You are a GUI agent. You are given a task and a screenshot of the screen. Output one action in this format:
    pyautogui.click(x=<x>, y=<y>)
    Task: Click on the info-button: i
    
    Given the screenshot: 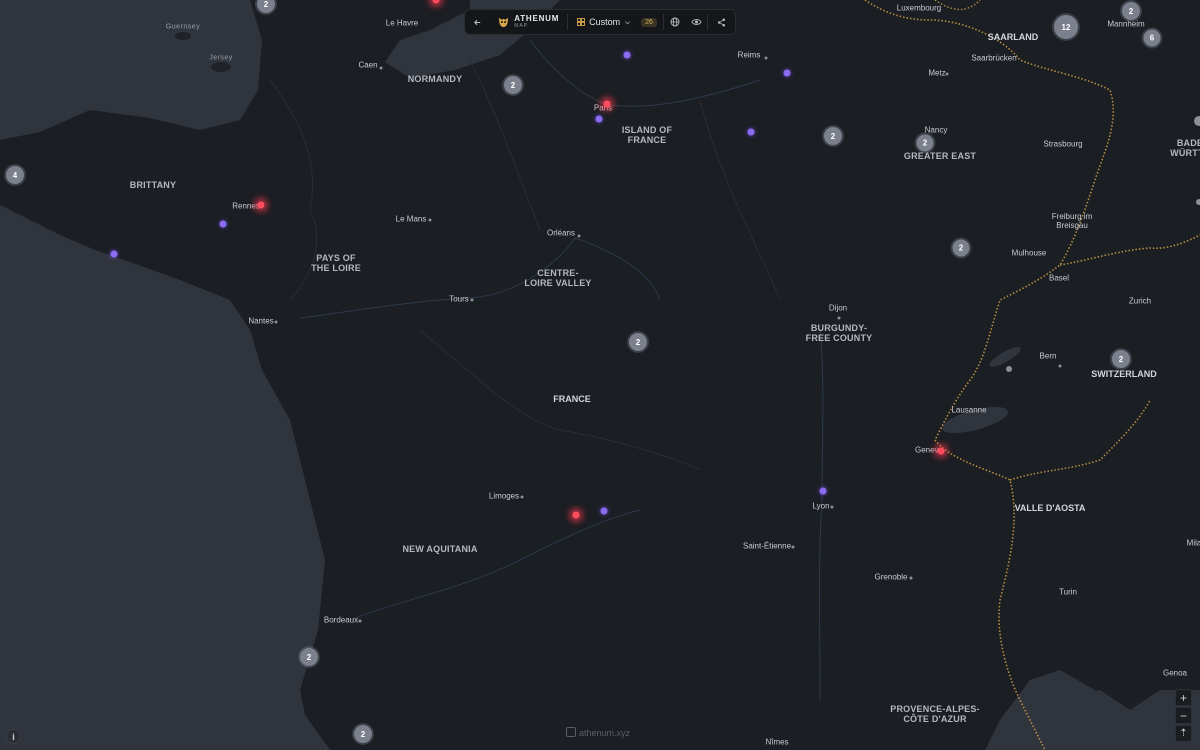 What is the action you would take?
    pyautogui.click(x=13, y=736)
    